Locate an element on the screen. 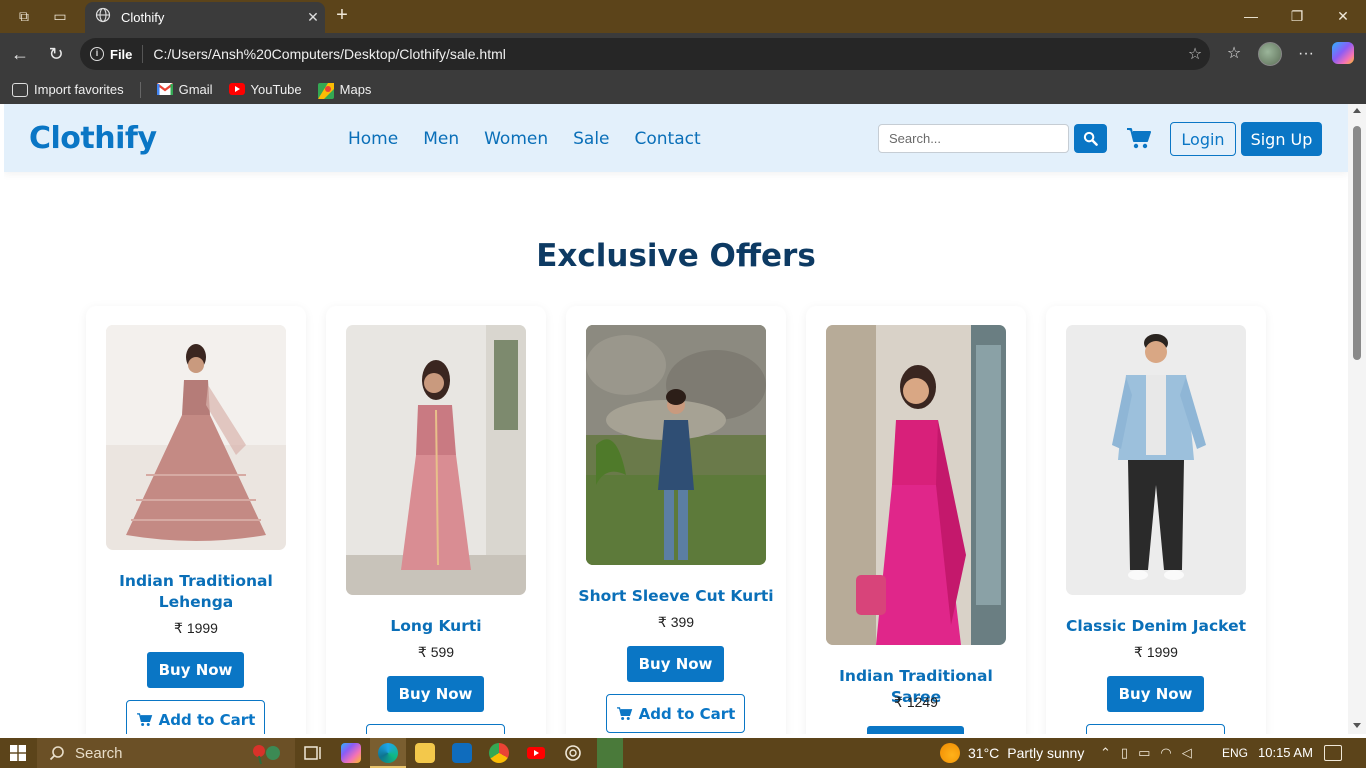 Image resolution: width=1366 pixels, height=768 pixels. search-button is located at coordinates (1090, 138).